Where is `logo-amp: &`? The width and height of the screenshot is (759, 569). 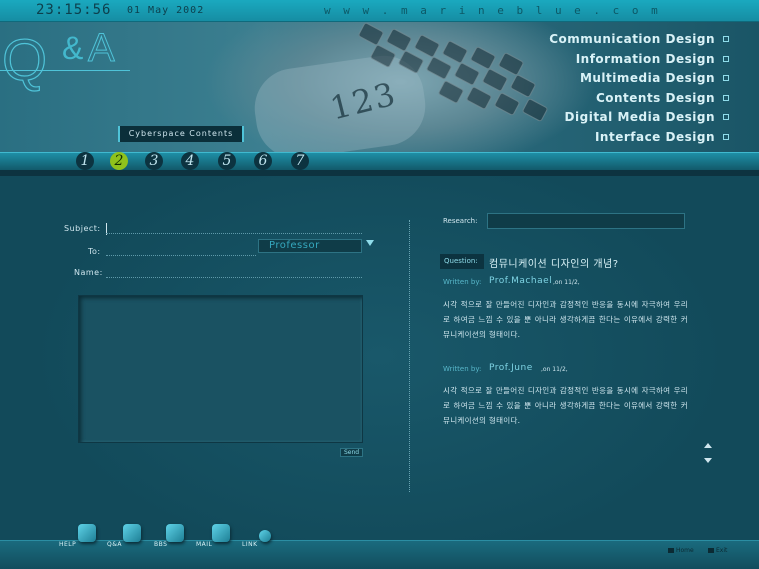
logo-amp: & is located at coordinates (73, 48).